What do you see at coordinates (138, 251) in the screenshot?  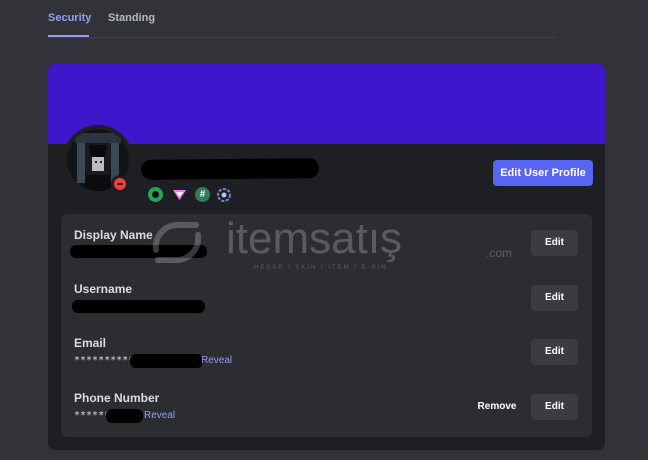 I see `redacted-display-name-value` at bounding box center [138, 251].